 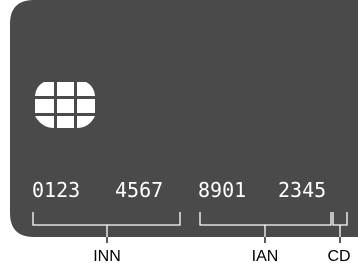 What do you see at coordinates (56, 190) in the screenshot?
I see `card-number-group-1: 0123` at bounding box center [56, 190].